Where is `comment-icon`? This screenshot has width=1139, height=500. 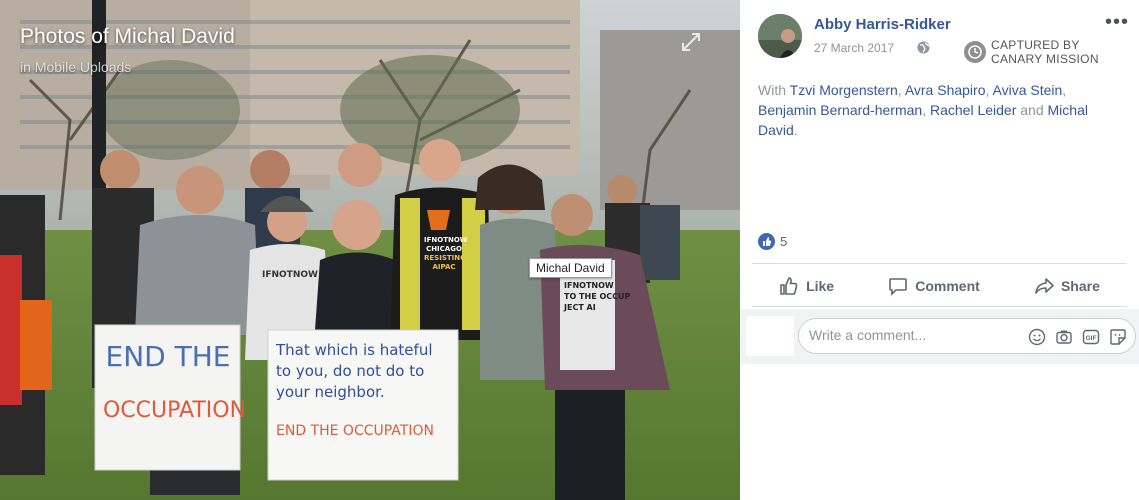
comment-icon is located at coordinates (898, 287).